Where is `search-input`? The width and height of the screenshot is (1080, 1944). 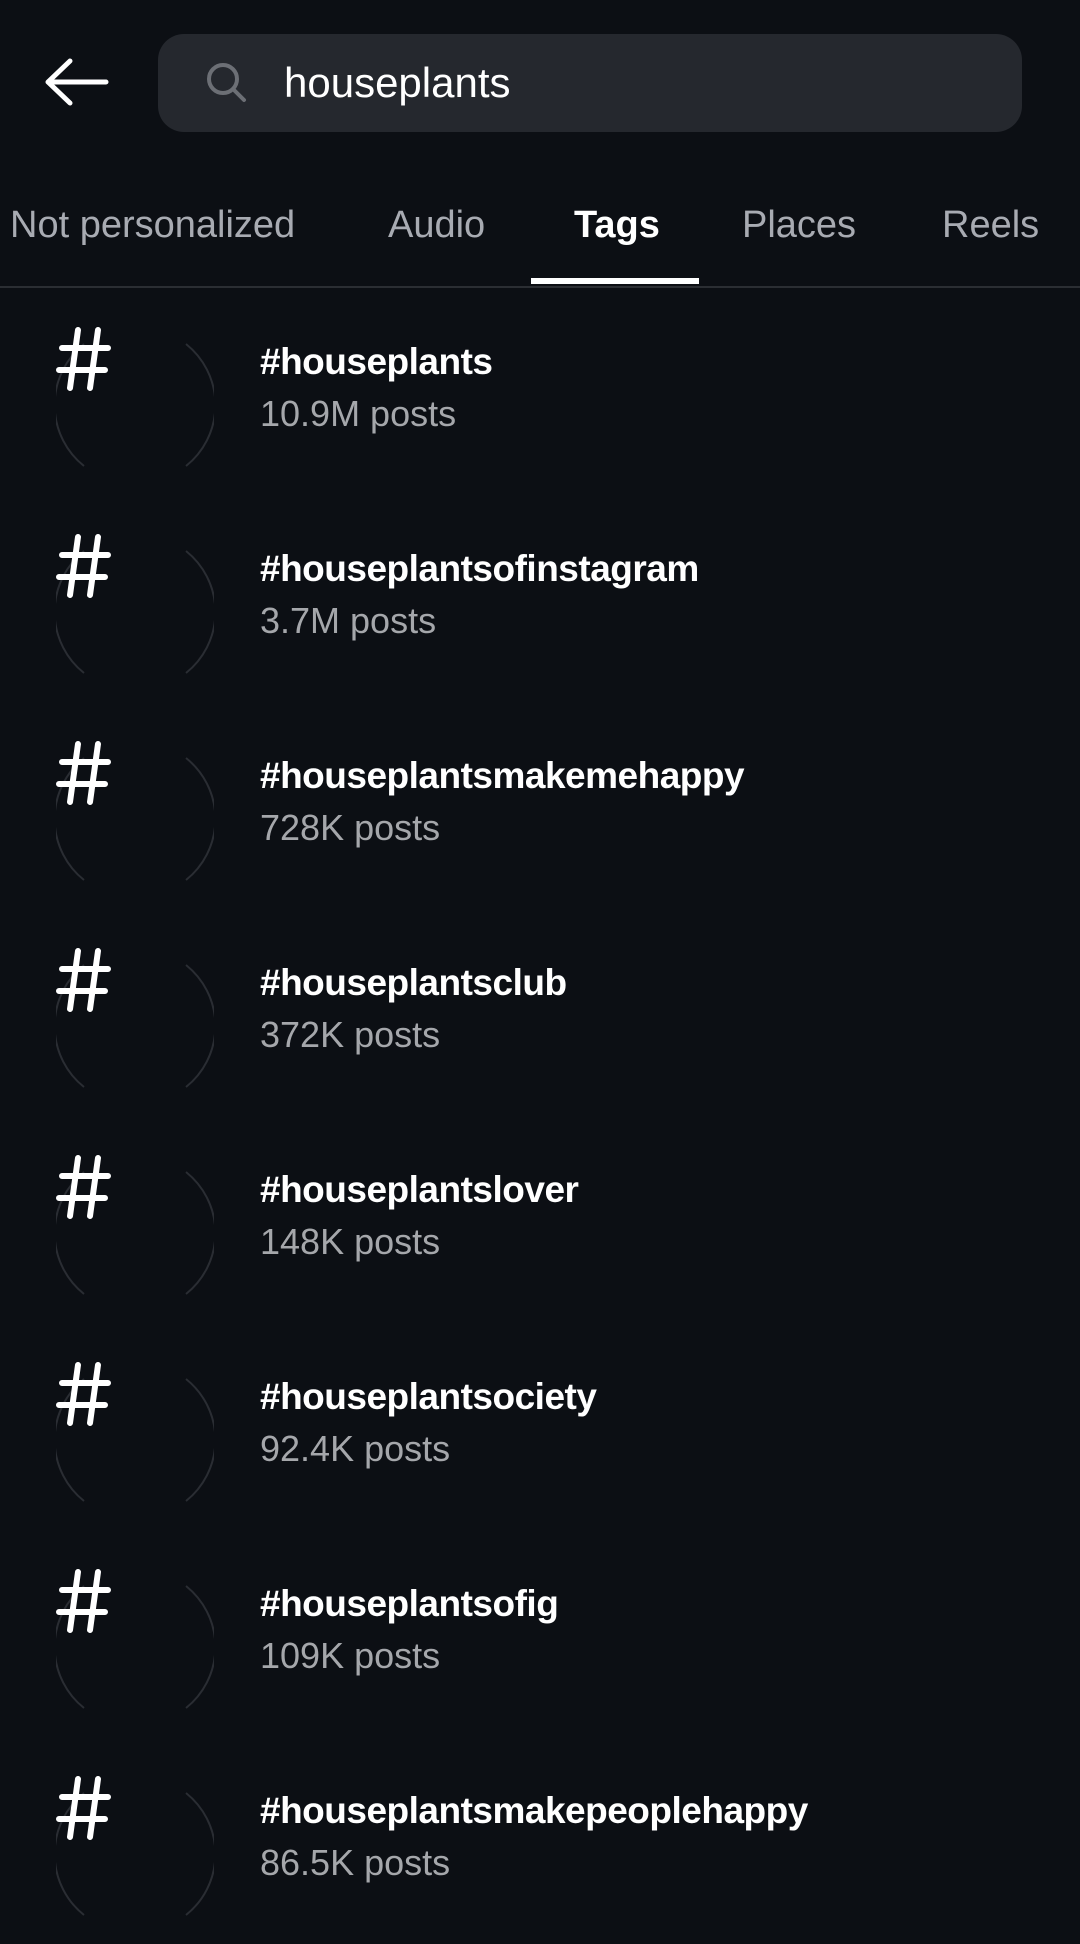
search-input is located at coordinates (653, 83).